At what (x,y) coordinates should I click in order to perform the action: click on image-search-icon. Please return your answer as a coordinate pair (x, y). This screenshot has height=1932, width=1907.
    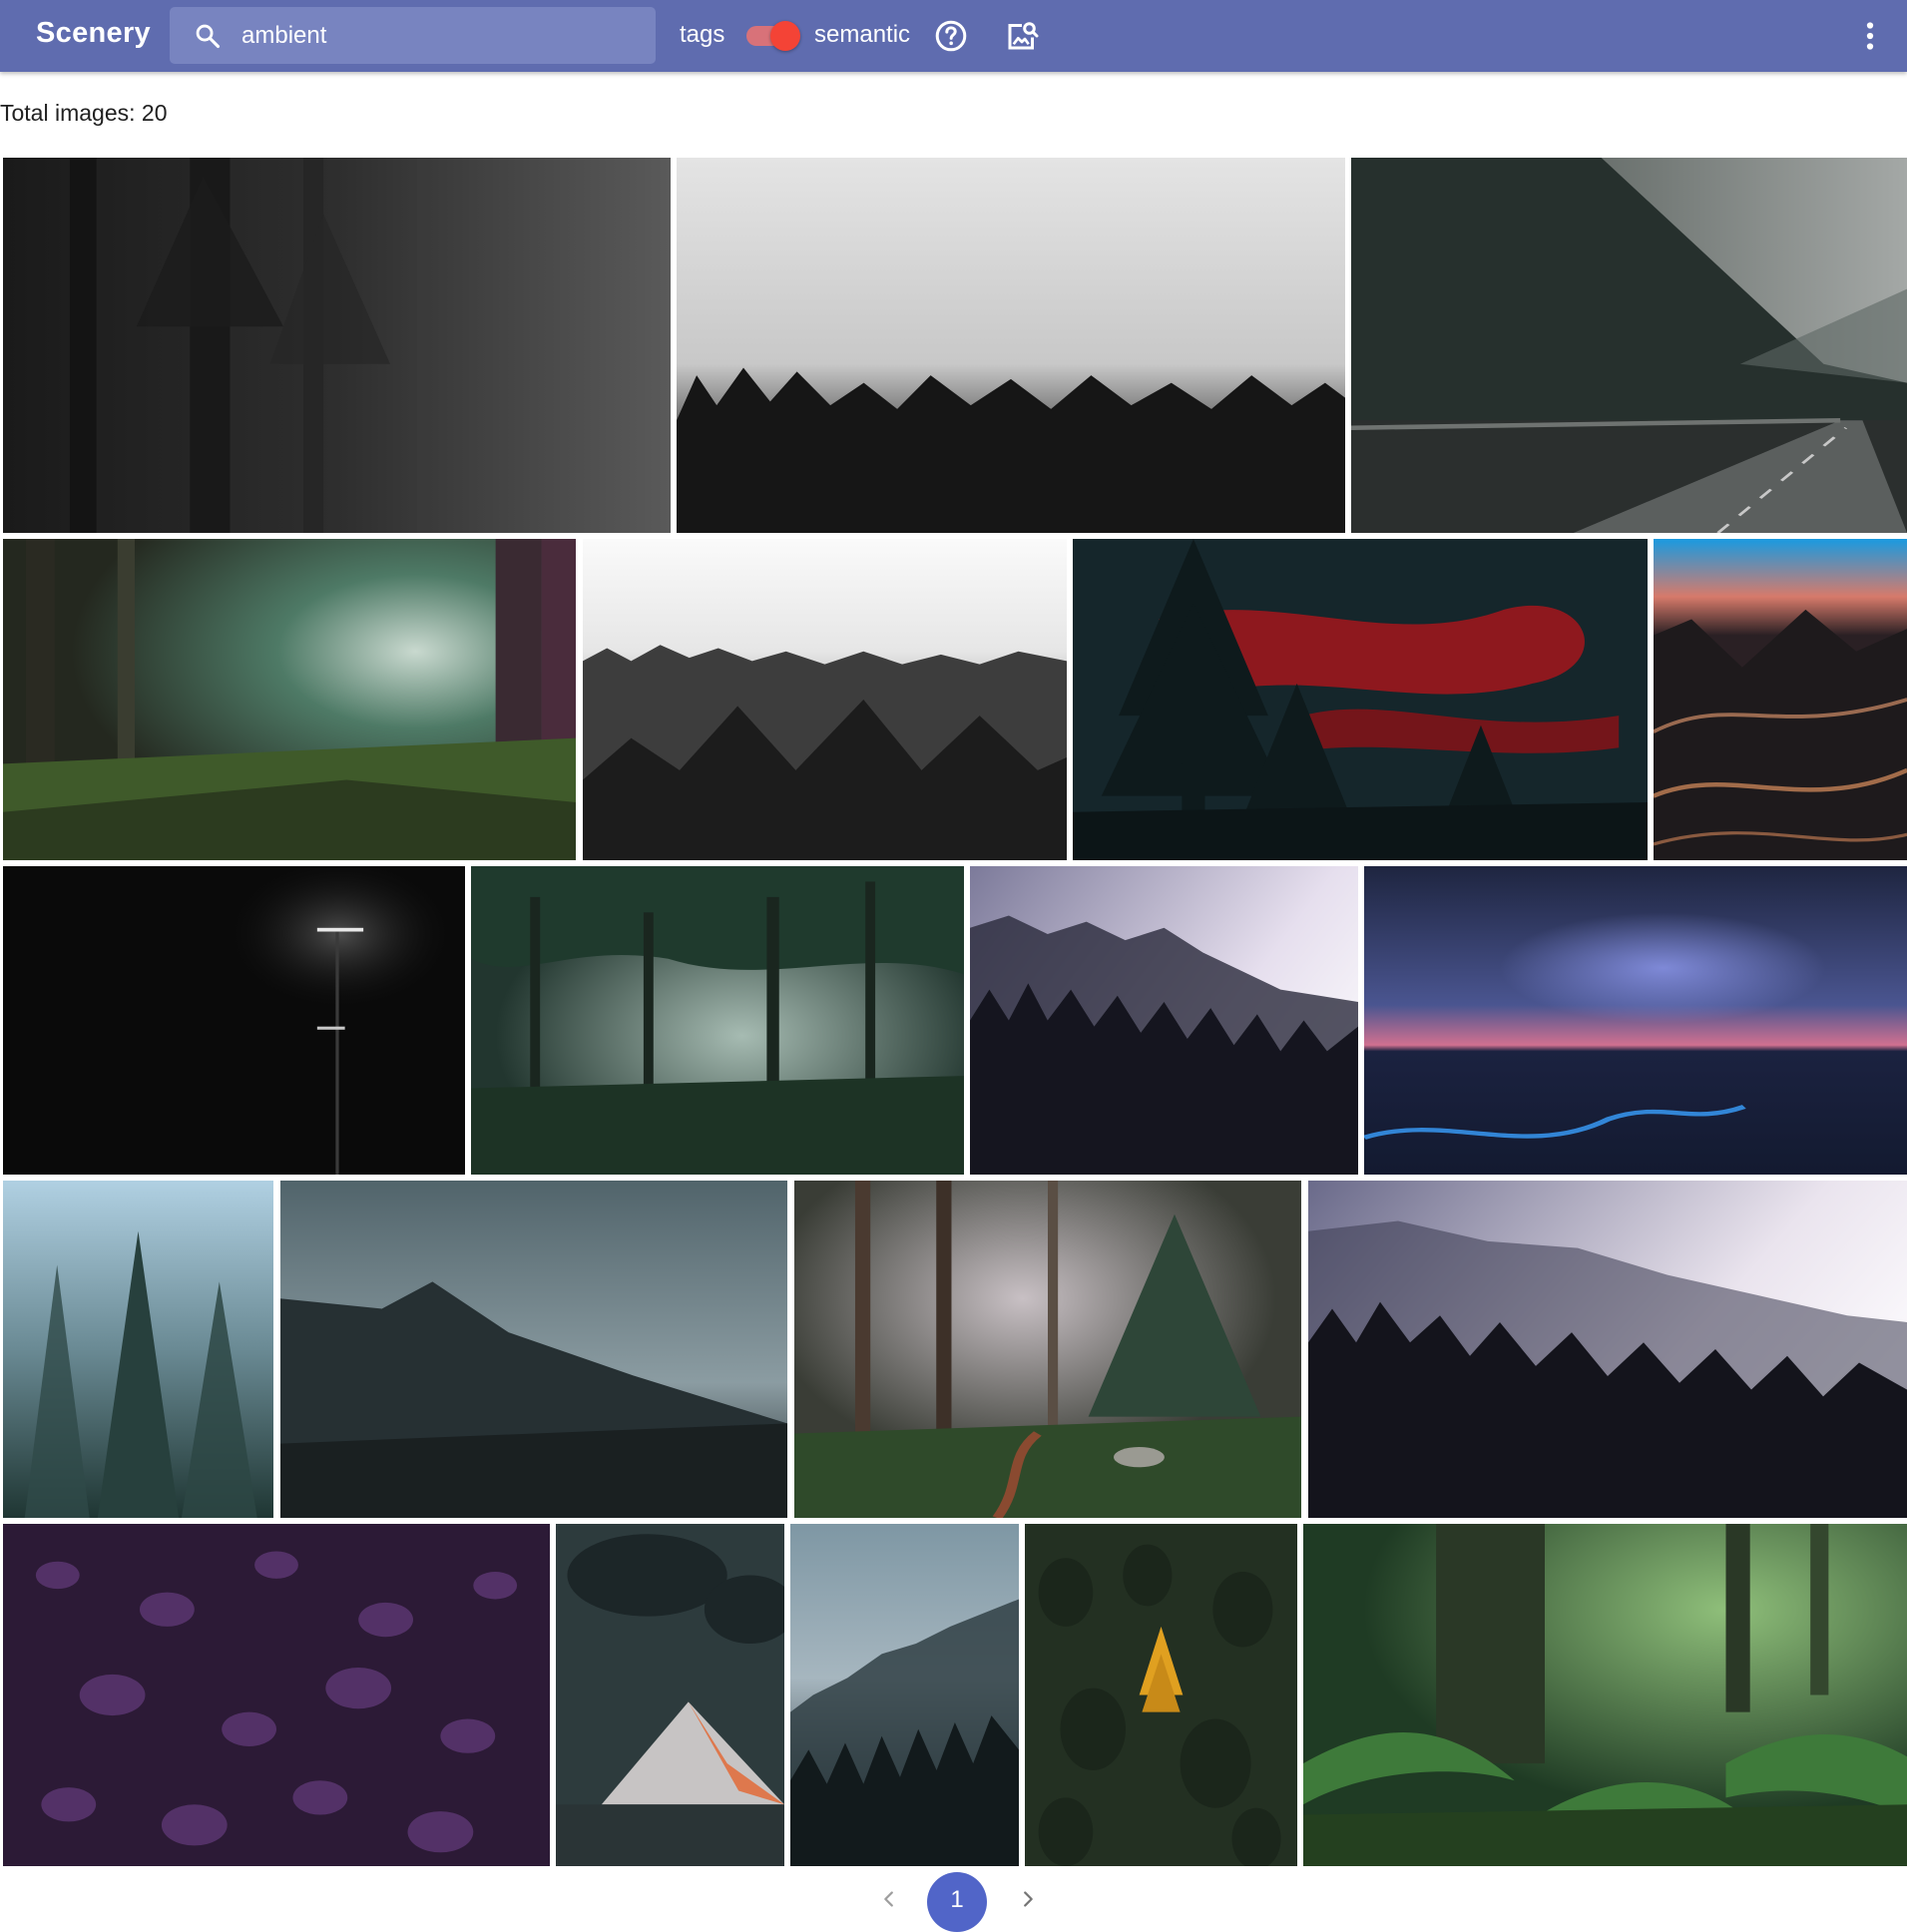
    Looking at the image, I should click on (1022, 36).